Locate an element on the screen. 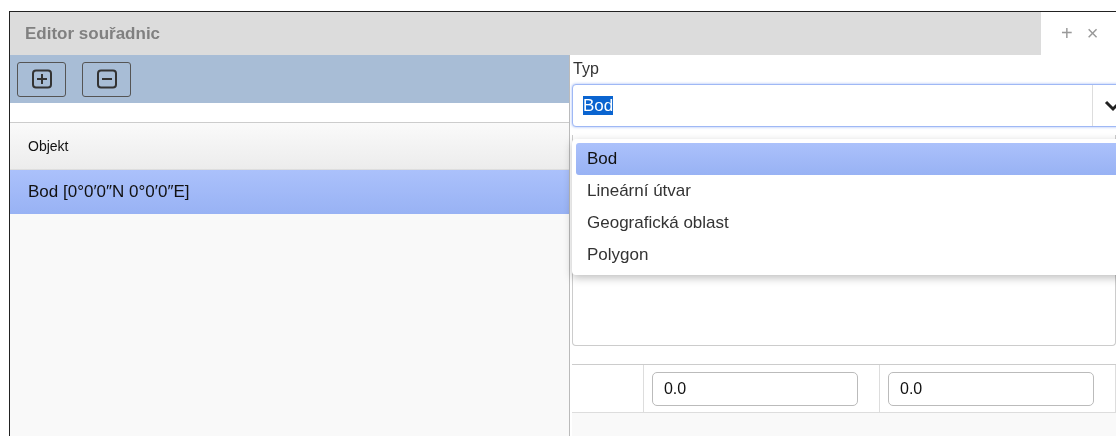 The image size is (1116, 436). plus-box-icon is located at coordinates (41, 79).